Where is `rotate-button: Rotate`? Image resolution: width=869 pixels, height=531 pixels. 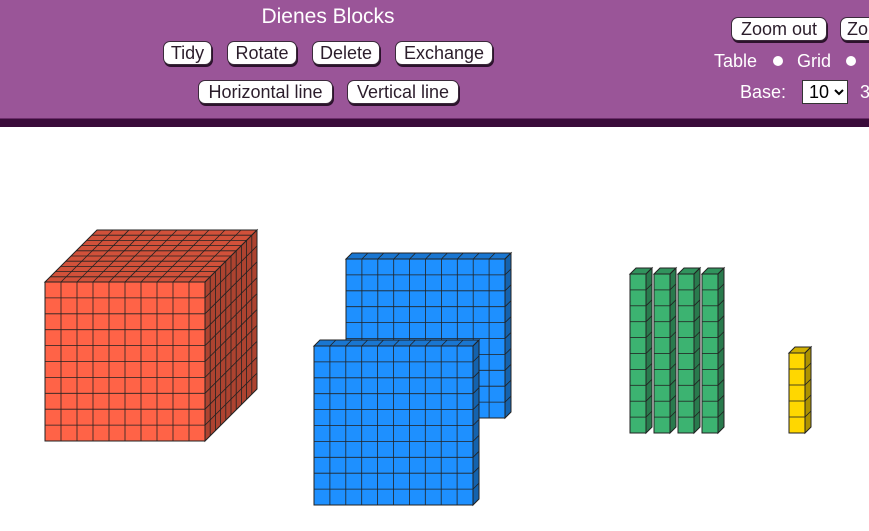 rotate-button: Rotate is located at coordinates (262, 53).